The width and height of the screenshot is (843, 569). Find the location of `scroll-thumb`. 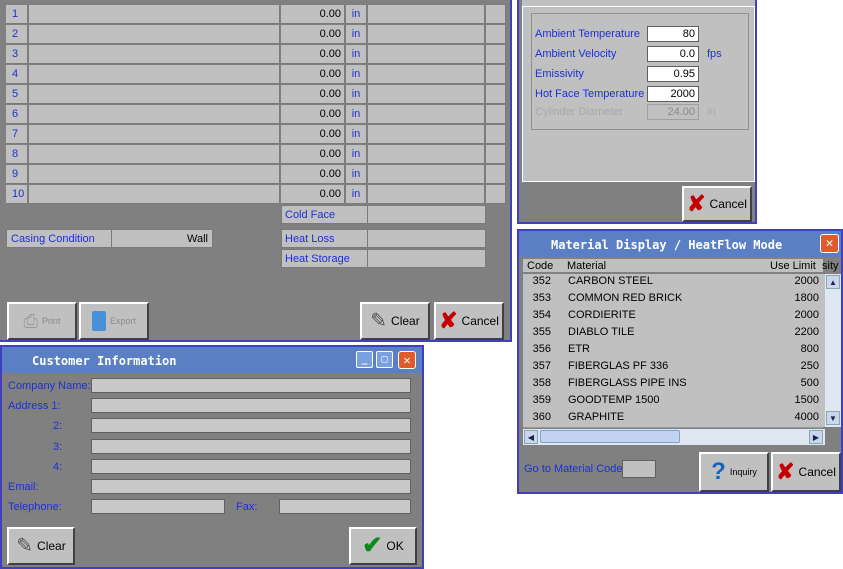

scroll-thumb is located at coordinates (610, 436).